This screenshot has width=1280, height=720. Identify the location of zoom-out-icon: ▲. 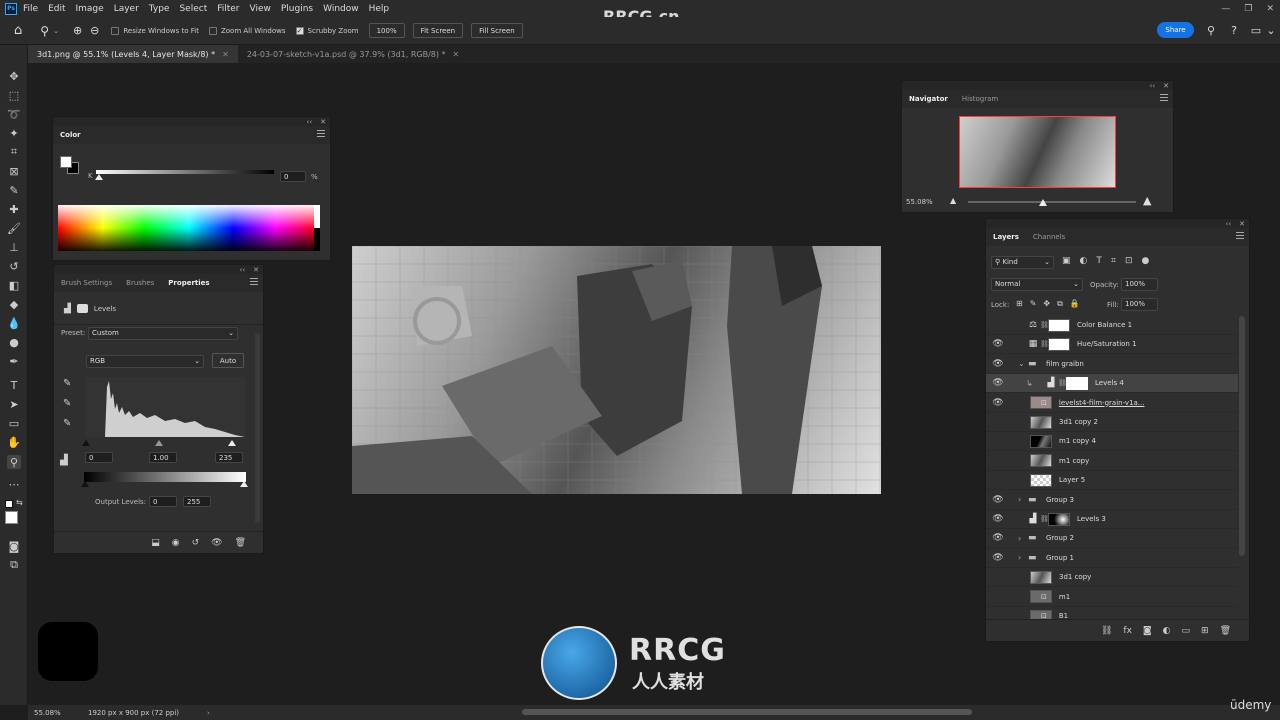
(953, 200).